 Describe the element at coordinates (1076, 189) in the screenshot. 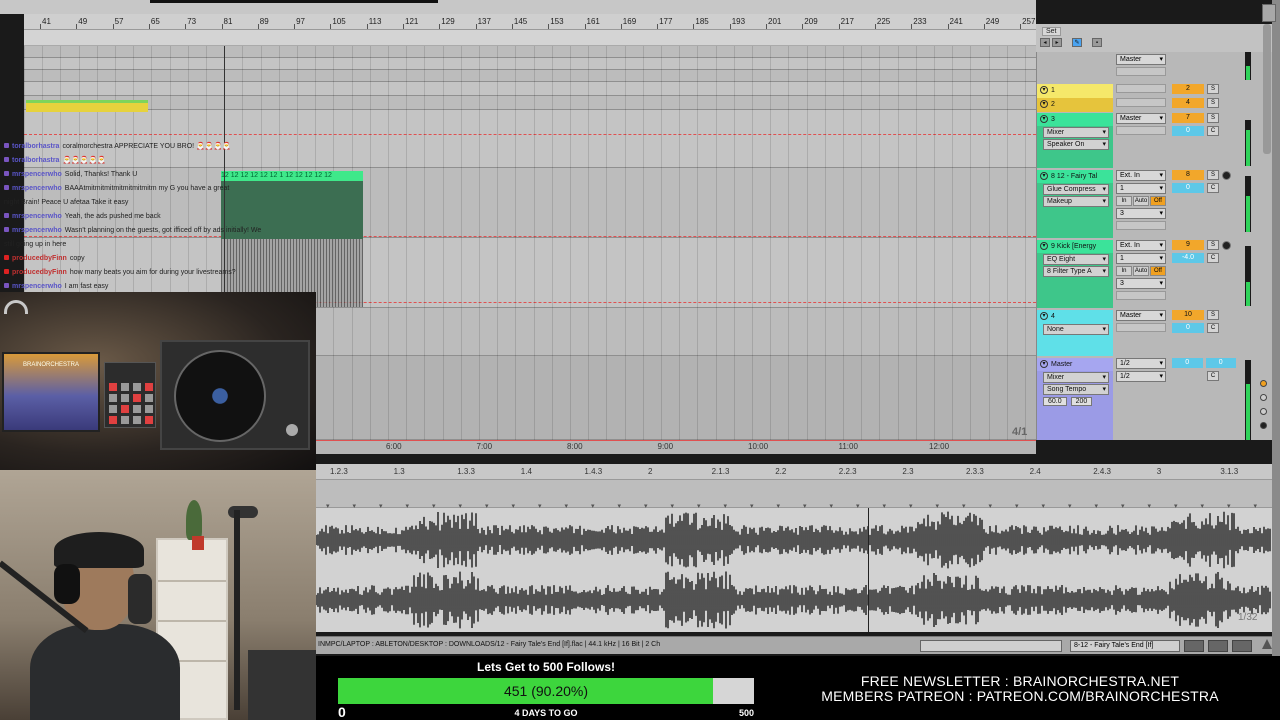

I see `device-chooser: Glue Compress` at that location.